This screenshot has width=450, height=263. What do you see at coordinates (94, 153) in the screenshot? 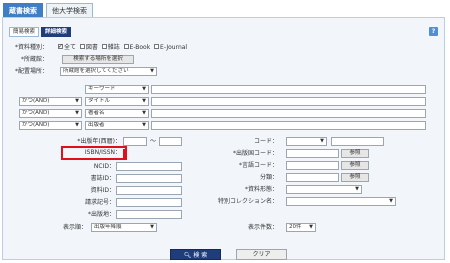
I see `highlight-box` at bounding box center [94, 153].